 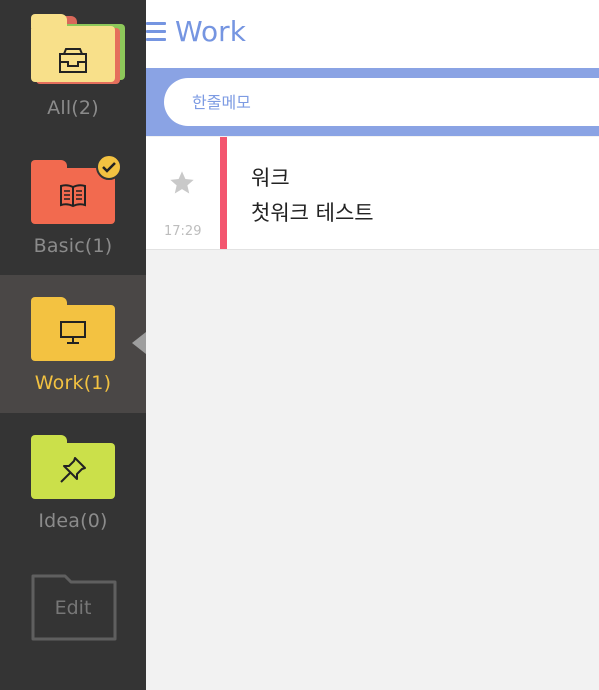 What do you see at coordinates (73, 246) in the screenshot?
I see `folder-label-basic: Basic(1)` at bounding box center [73, 246].